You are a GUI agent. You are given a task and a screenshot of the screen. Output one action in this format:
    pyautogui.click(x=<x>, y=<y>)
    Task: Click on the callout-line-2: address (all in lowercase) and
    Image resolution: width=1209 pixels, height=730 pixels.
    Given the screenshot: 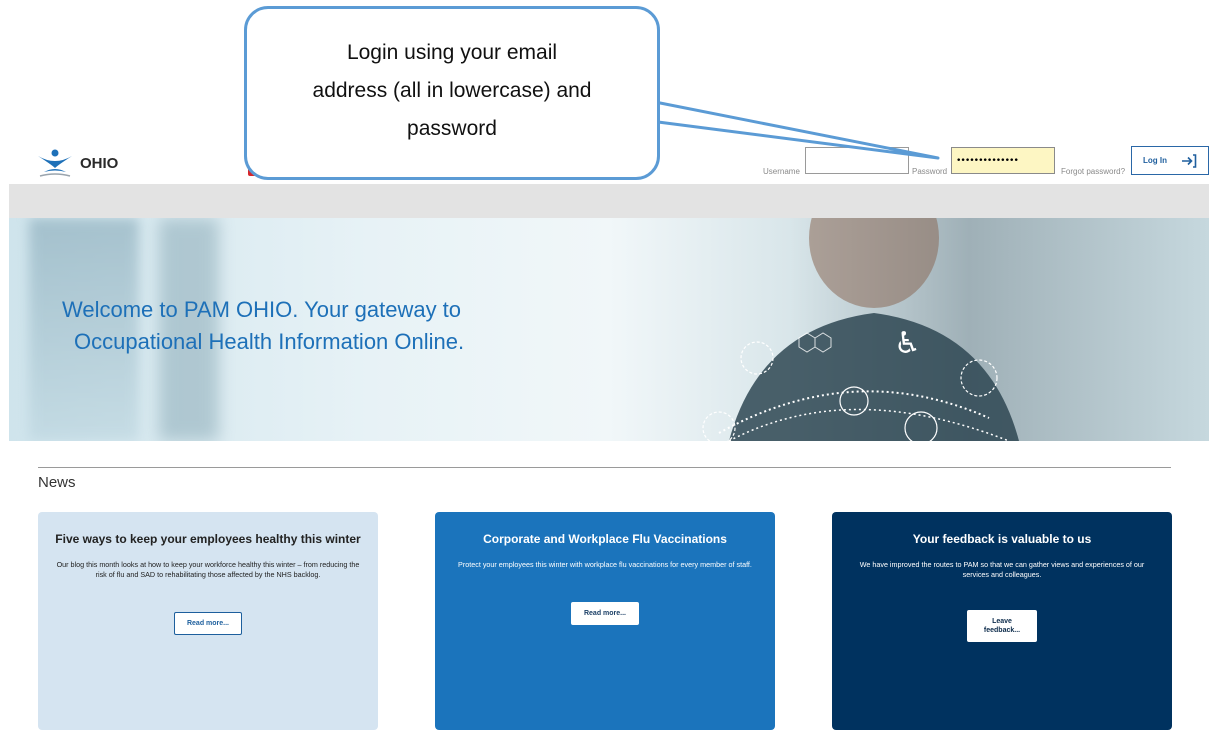 What is the action you would take?
    pyautogui.click(x=452, y=90)
    